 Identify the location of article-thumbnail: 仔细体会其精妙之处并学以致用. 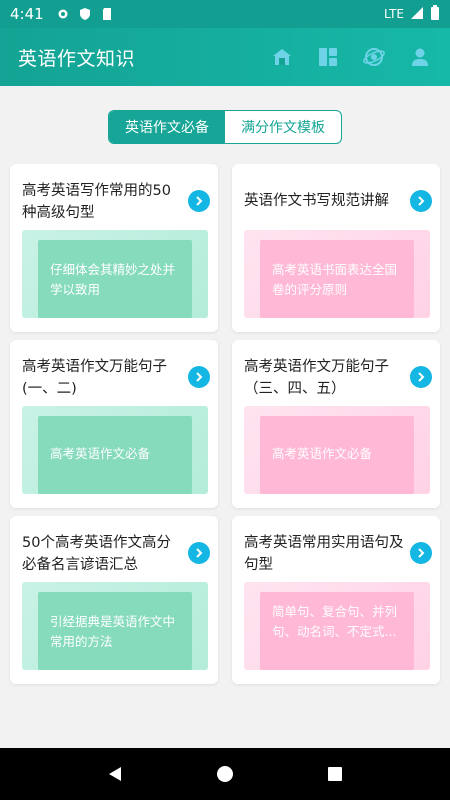
(115, 274).